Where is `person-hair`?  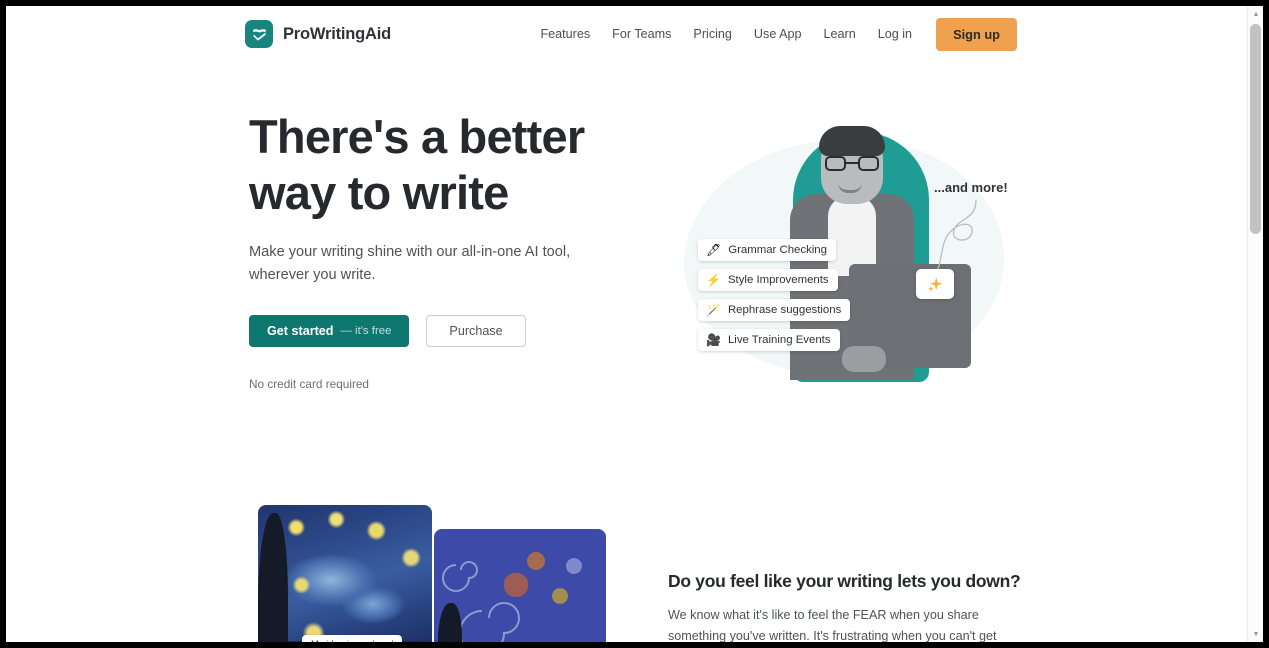 person-hair is located at coordinates (852, 141).